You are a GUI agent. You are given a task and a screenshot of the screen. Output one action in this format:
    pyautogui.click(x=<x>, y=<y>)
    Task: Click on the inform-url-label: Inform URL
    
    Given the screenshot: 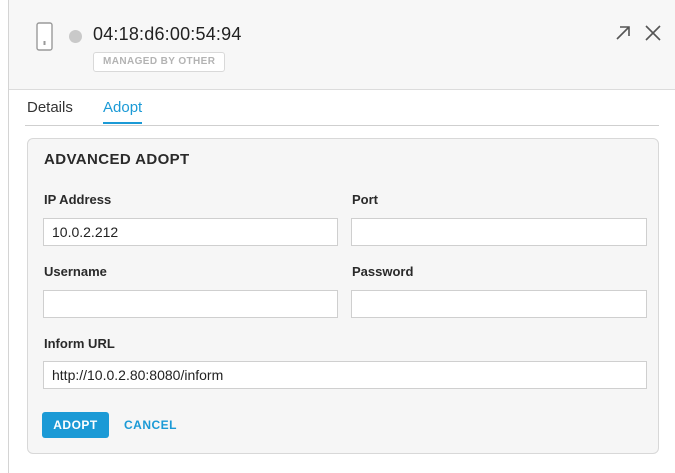 What is the action you would take?
    pyautogui.click(x=79, y=343)
    